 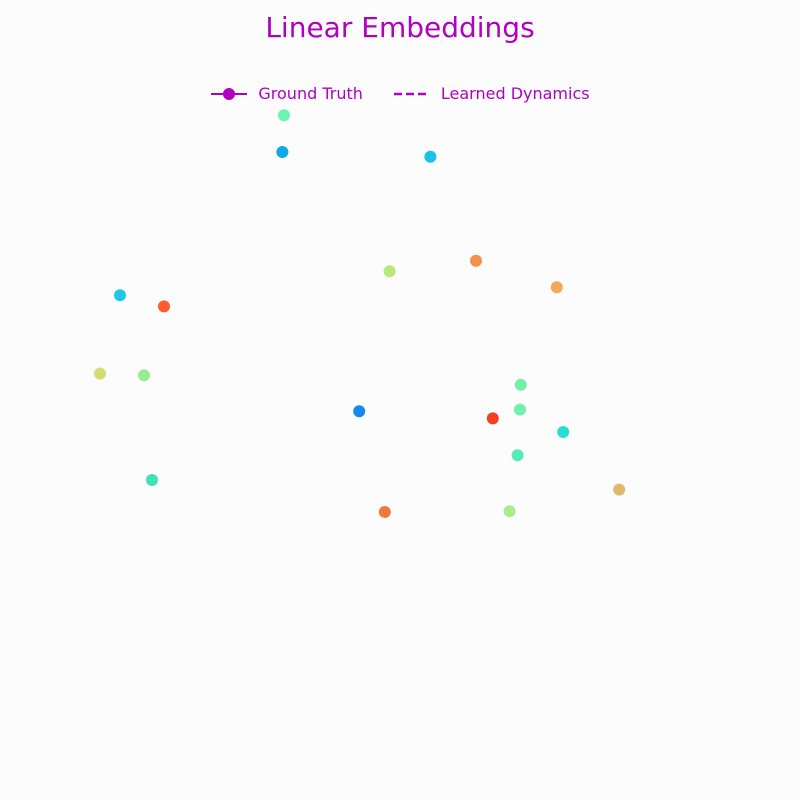 I want to click on legend-entry-learned-dynamics: Learned Dynamics, so click(x=491, y=94).